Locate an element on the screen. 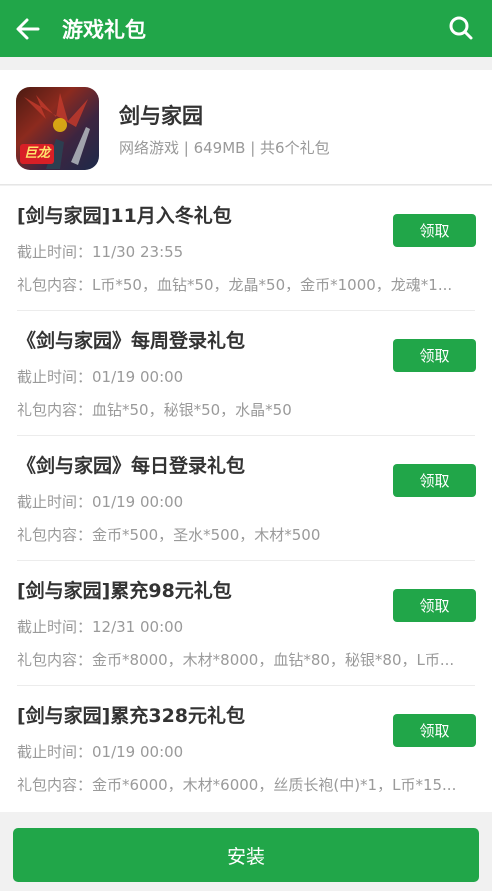  gift-title: [剑与家园]11月入冬礼包 is located at coordinates (124, 216).